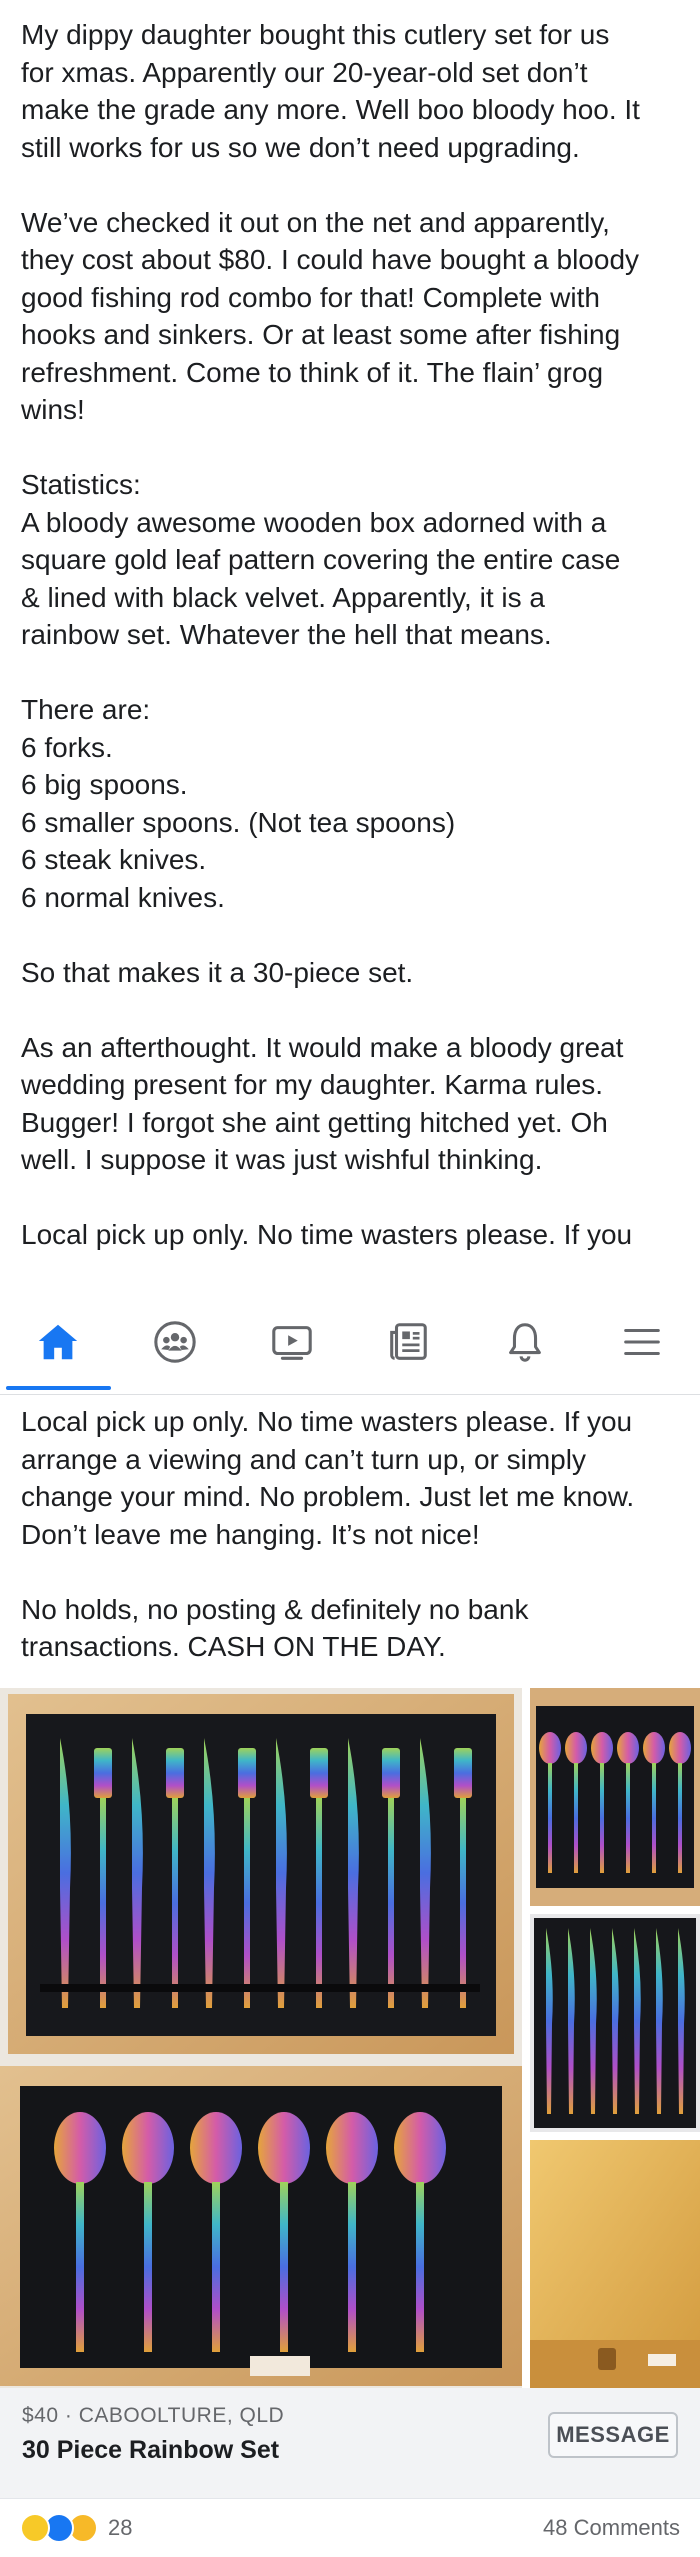 The image size is (700, 2557). What do you see at coordinates (613, 2435) in the screenshot?
I see `message-button: MESSAGE` at bounding box center [613, 2435].